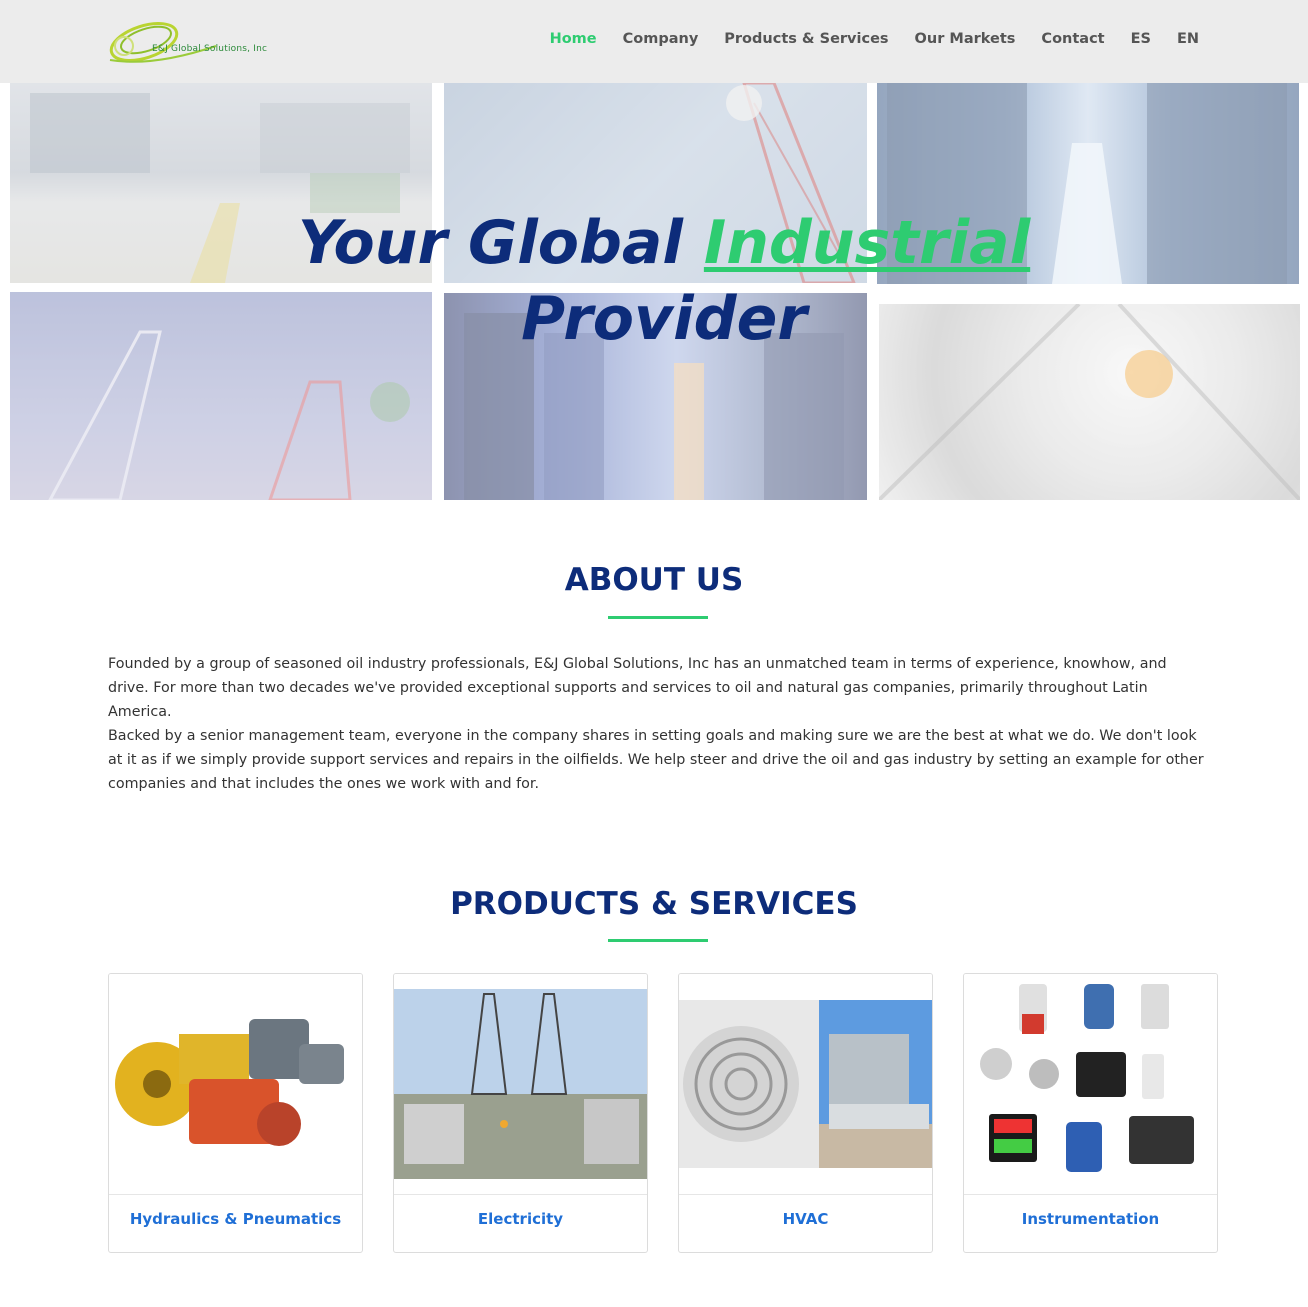 The image size is (1308, 1307). What do you see at coordinates (805, 1084) in the screenshot?
I see `air-conditioner-unit-photo` at bounding box center [805, 1084].